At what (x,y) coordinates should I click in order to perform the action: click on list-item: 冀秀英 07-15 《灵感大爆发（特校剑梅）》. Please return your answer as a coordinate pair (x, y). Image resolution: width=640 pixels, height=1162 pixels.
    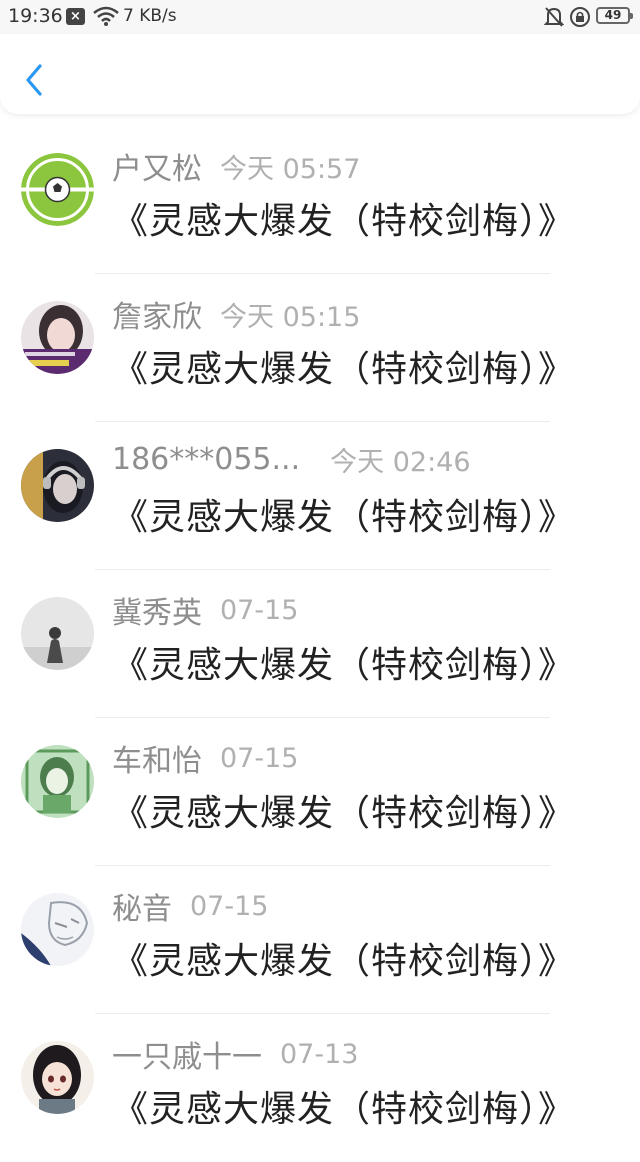
    Looking at the image, I should click on (320, 644).